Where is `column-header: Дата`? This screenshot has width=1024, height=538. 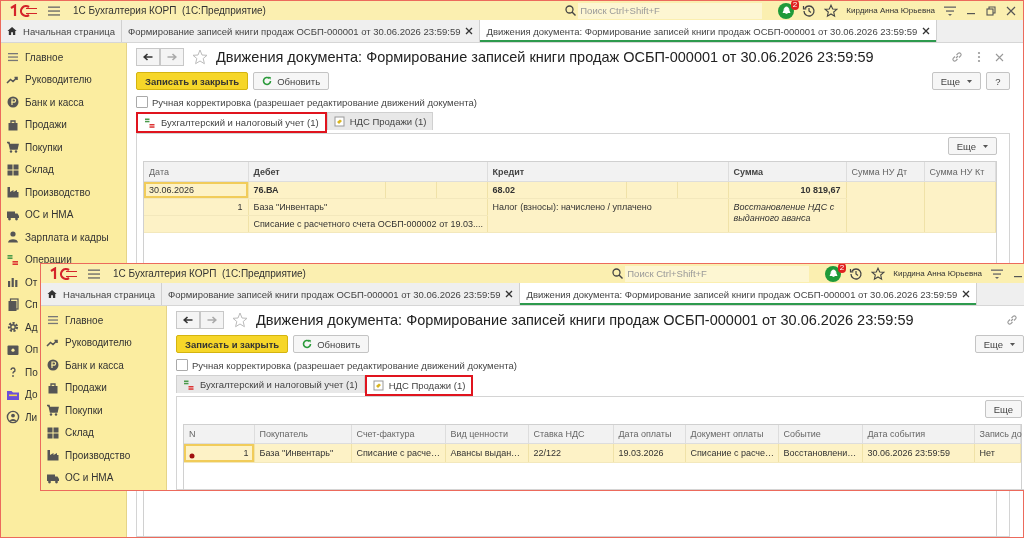 column-header: Дата is located at coordinates (196, 172).